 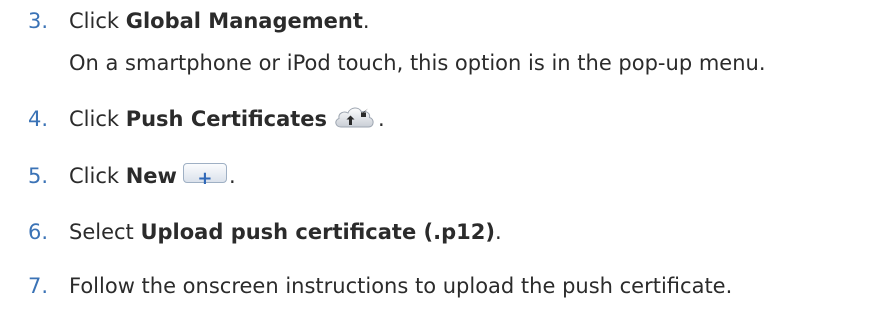 What do you see at coordinates (38, 119) in the screenshot?
I see `step-number: 4.` at bounding box center [38, 119].